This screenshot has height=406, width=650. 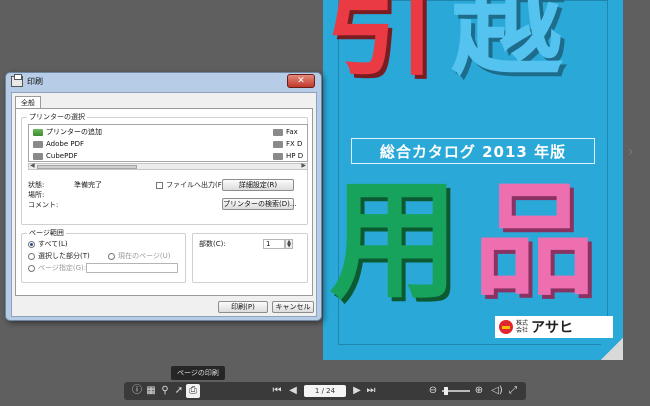 What do you see at coordinates (87, 167) in the screenshot?
I see `scrollbar-thumb` at bounding box center [87, 167].